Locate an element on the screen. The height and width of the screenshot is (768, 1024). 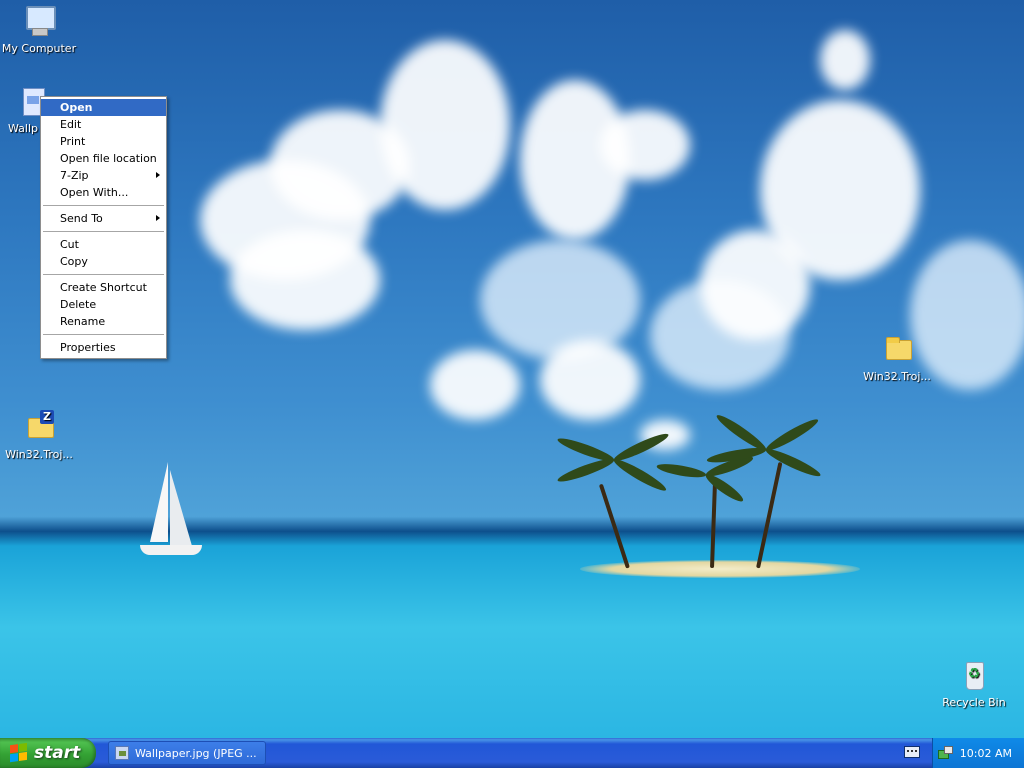
menu-item-label: Edit is located at coordinates (71, 124).